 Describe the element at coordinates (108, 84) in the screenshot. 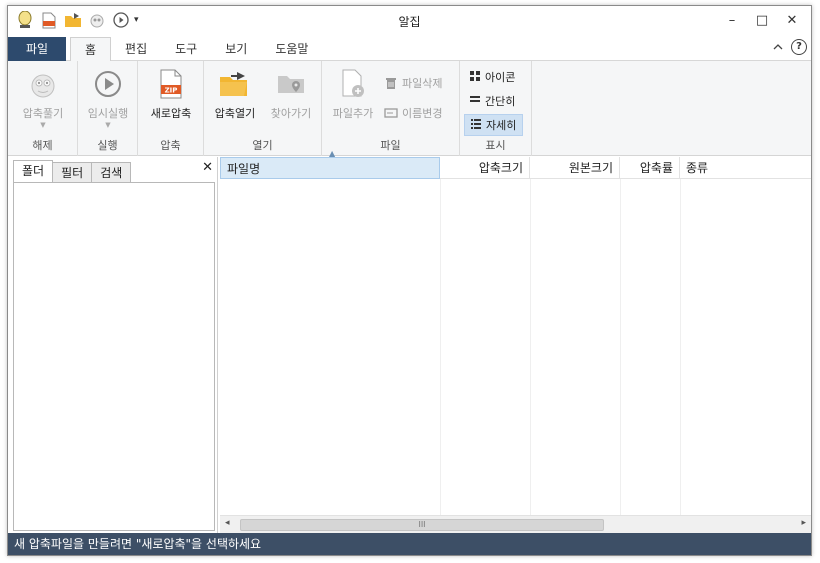

I see `play-circle-icon` at that location.